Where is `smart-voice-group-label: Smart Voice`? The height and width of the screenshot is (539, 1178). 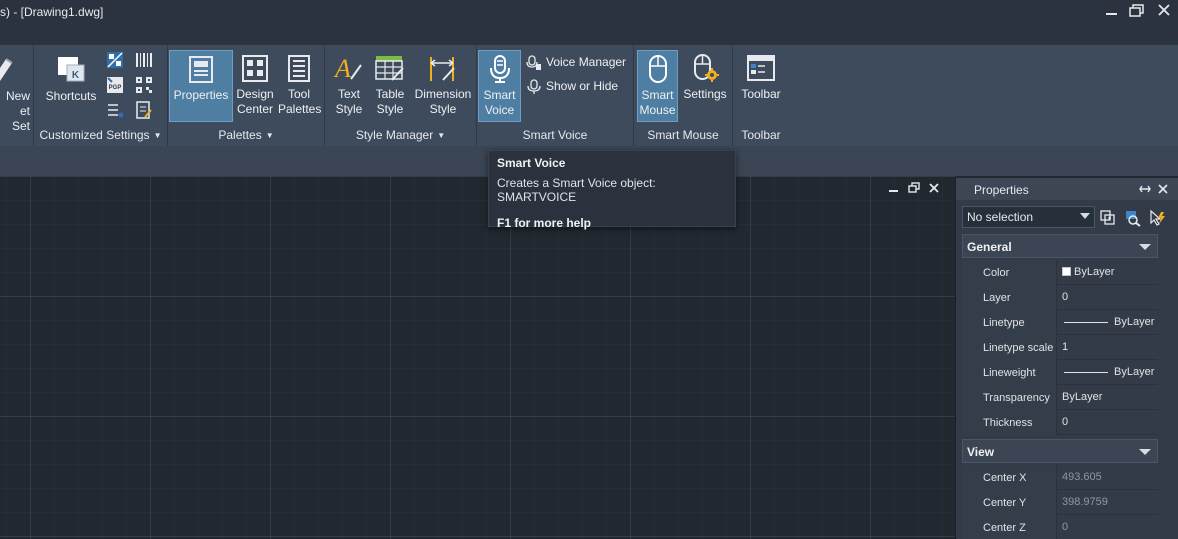 smart-voice-group-label: Smart Voice is located at coordinates (555, 135).